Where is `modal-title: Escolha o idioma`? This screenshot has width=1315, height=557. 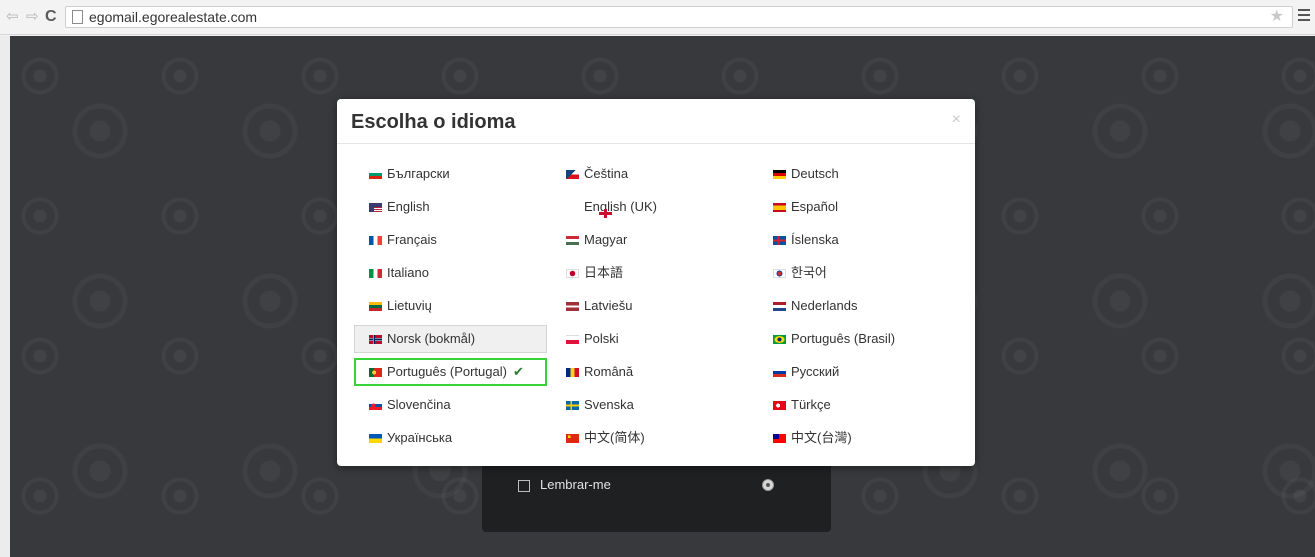
modal-title: Escolha o idioma is located at coordinates (433, 122).